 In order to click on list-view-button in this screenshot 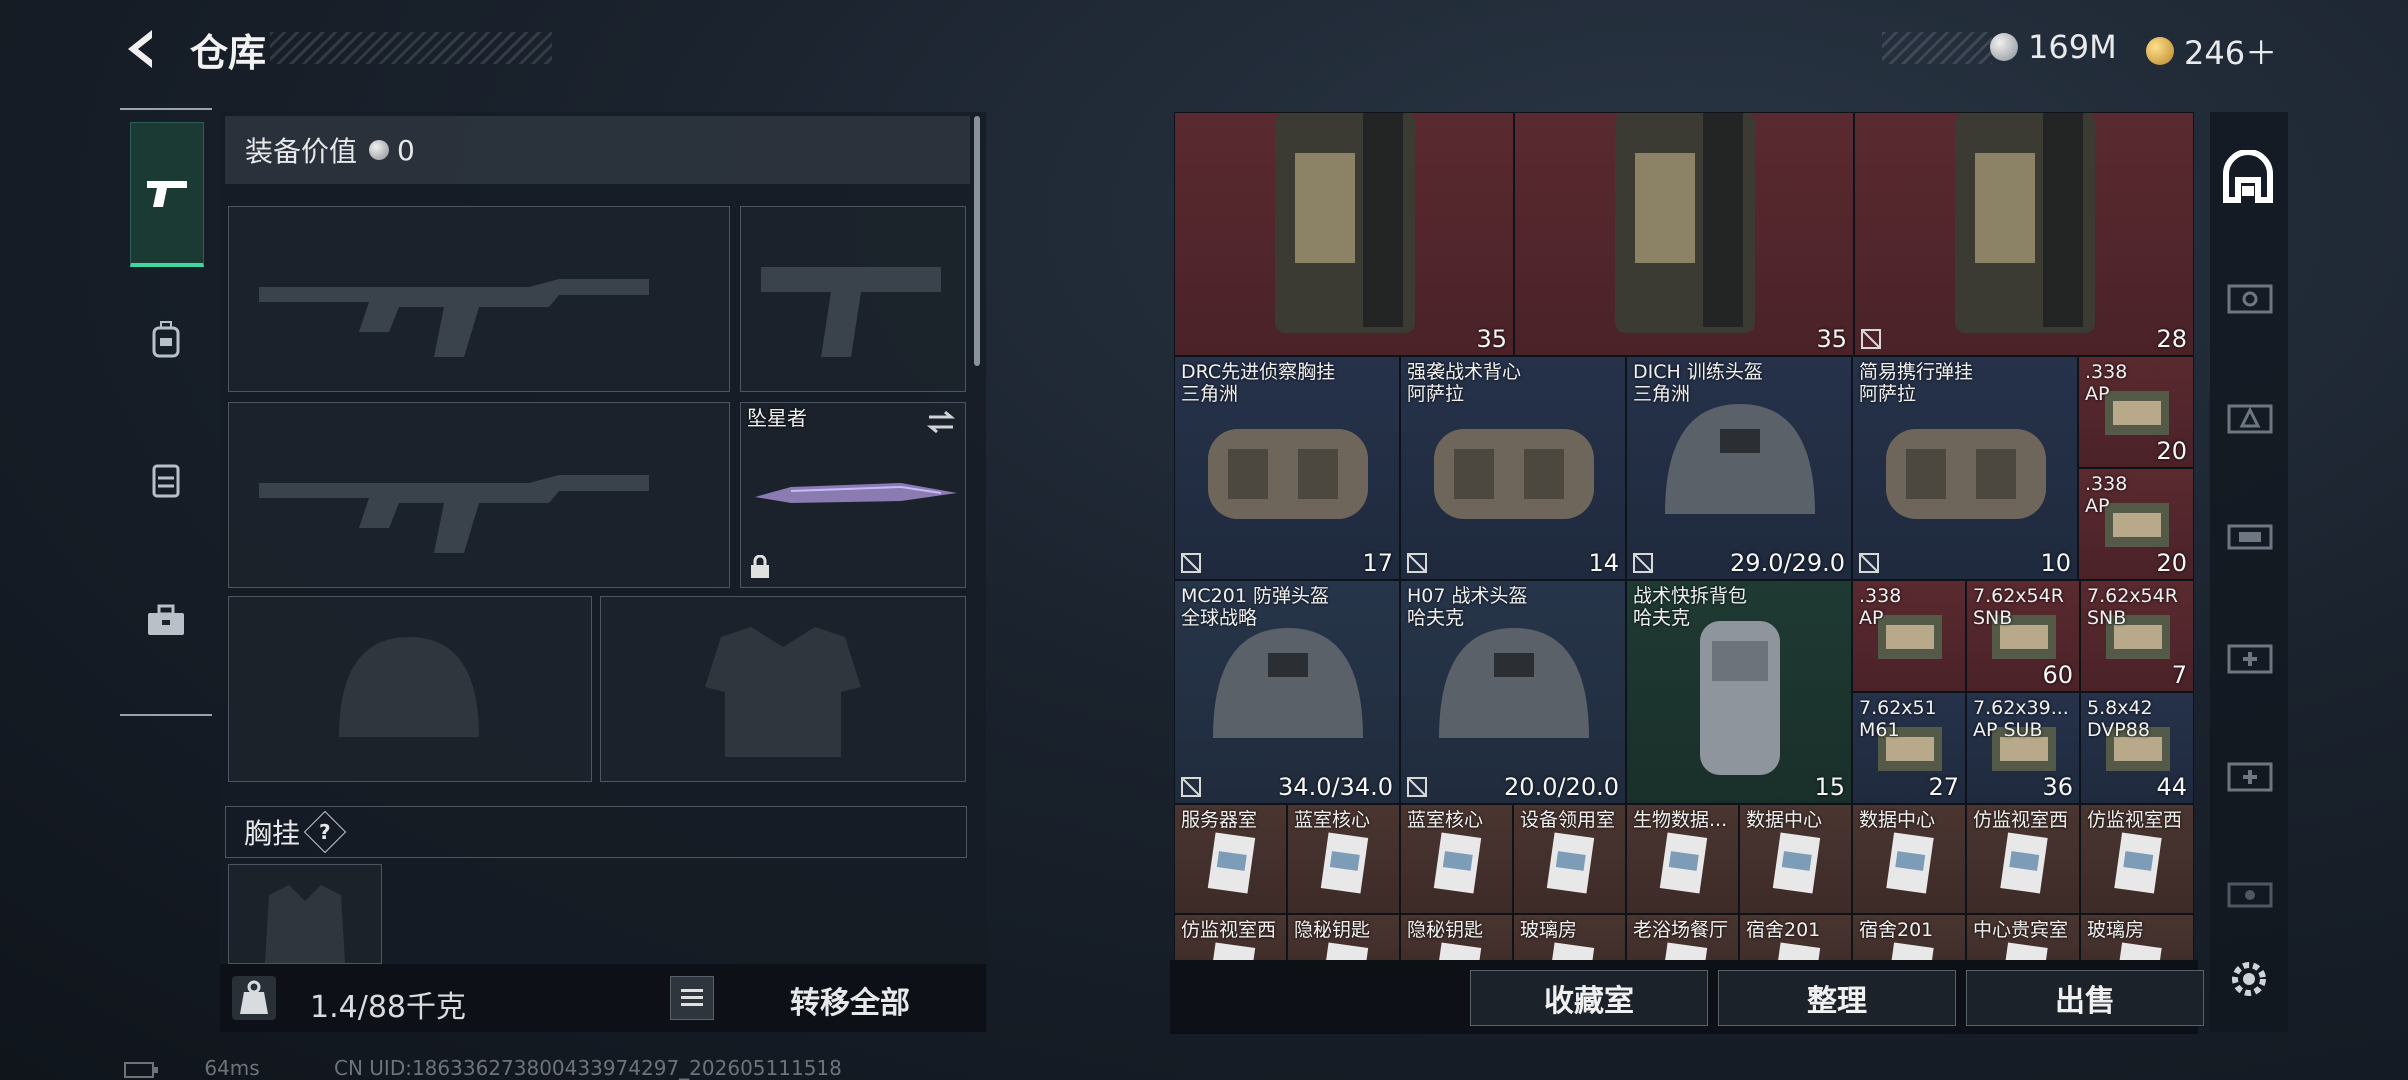, I will do `click(692, 998)`.